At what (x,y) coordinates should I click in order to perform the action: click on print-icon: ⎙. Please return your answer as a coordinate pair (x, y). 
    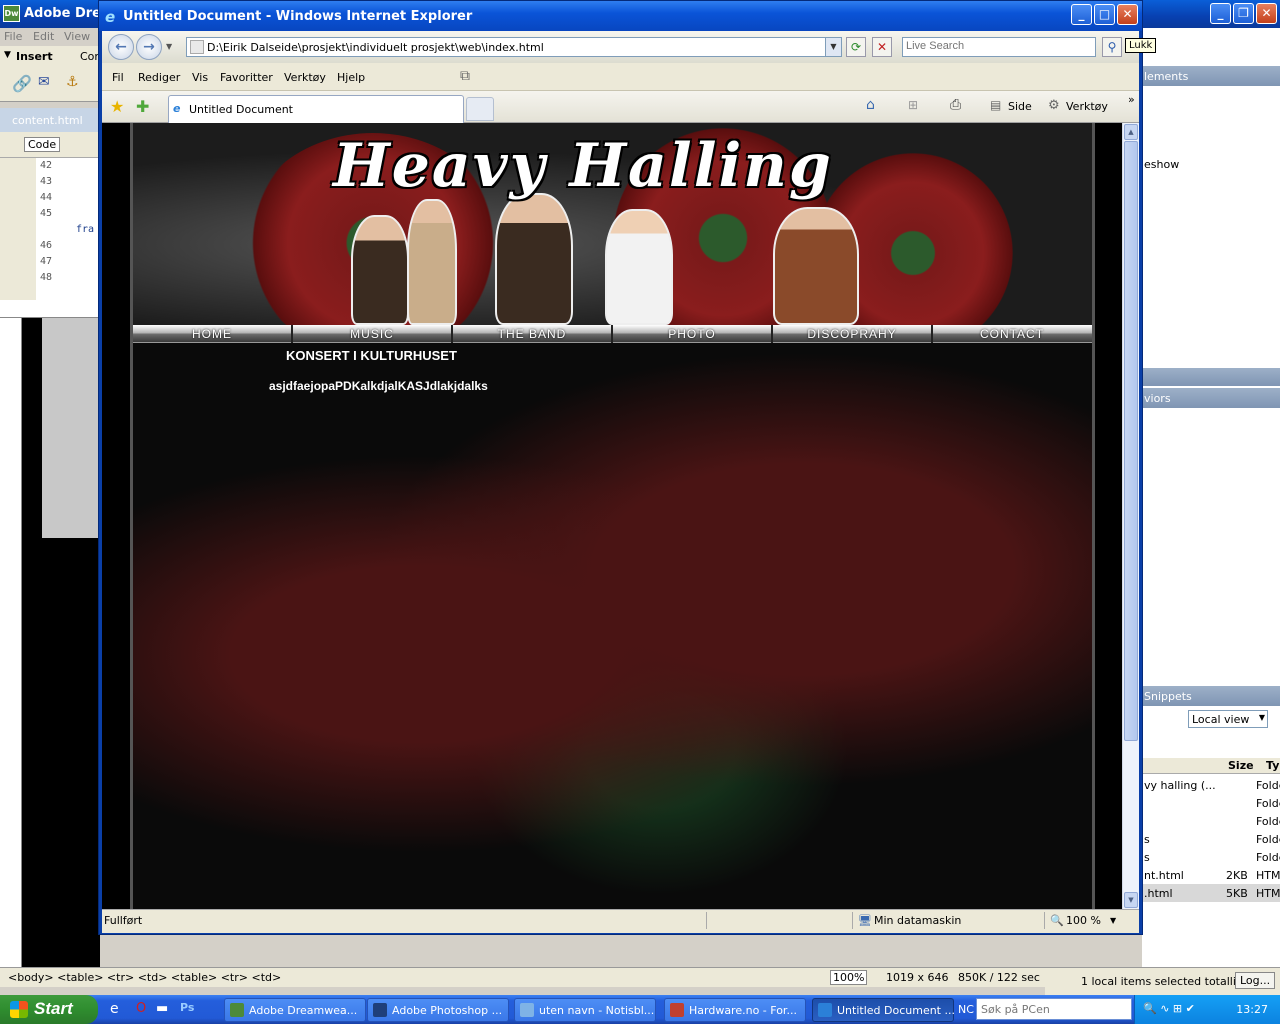
    Looking at the image, I should click on (955, 105).